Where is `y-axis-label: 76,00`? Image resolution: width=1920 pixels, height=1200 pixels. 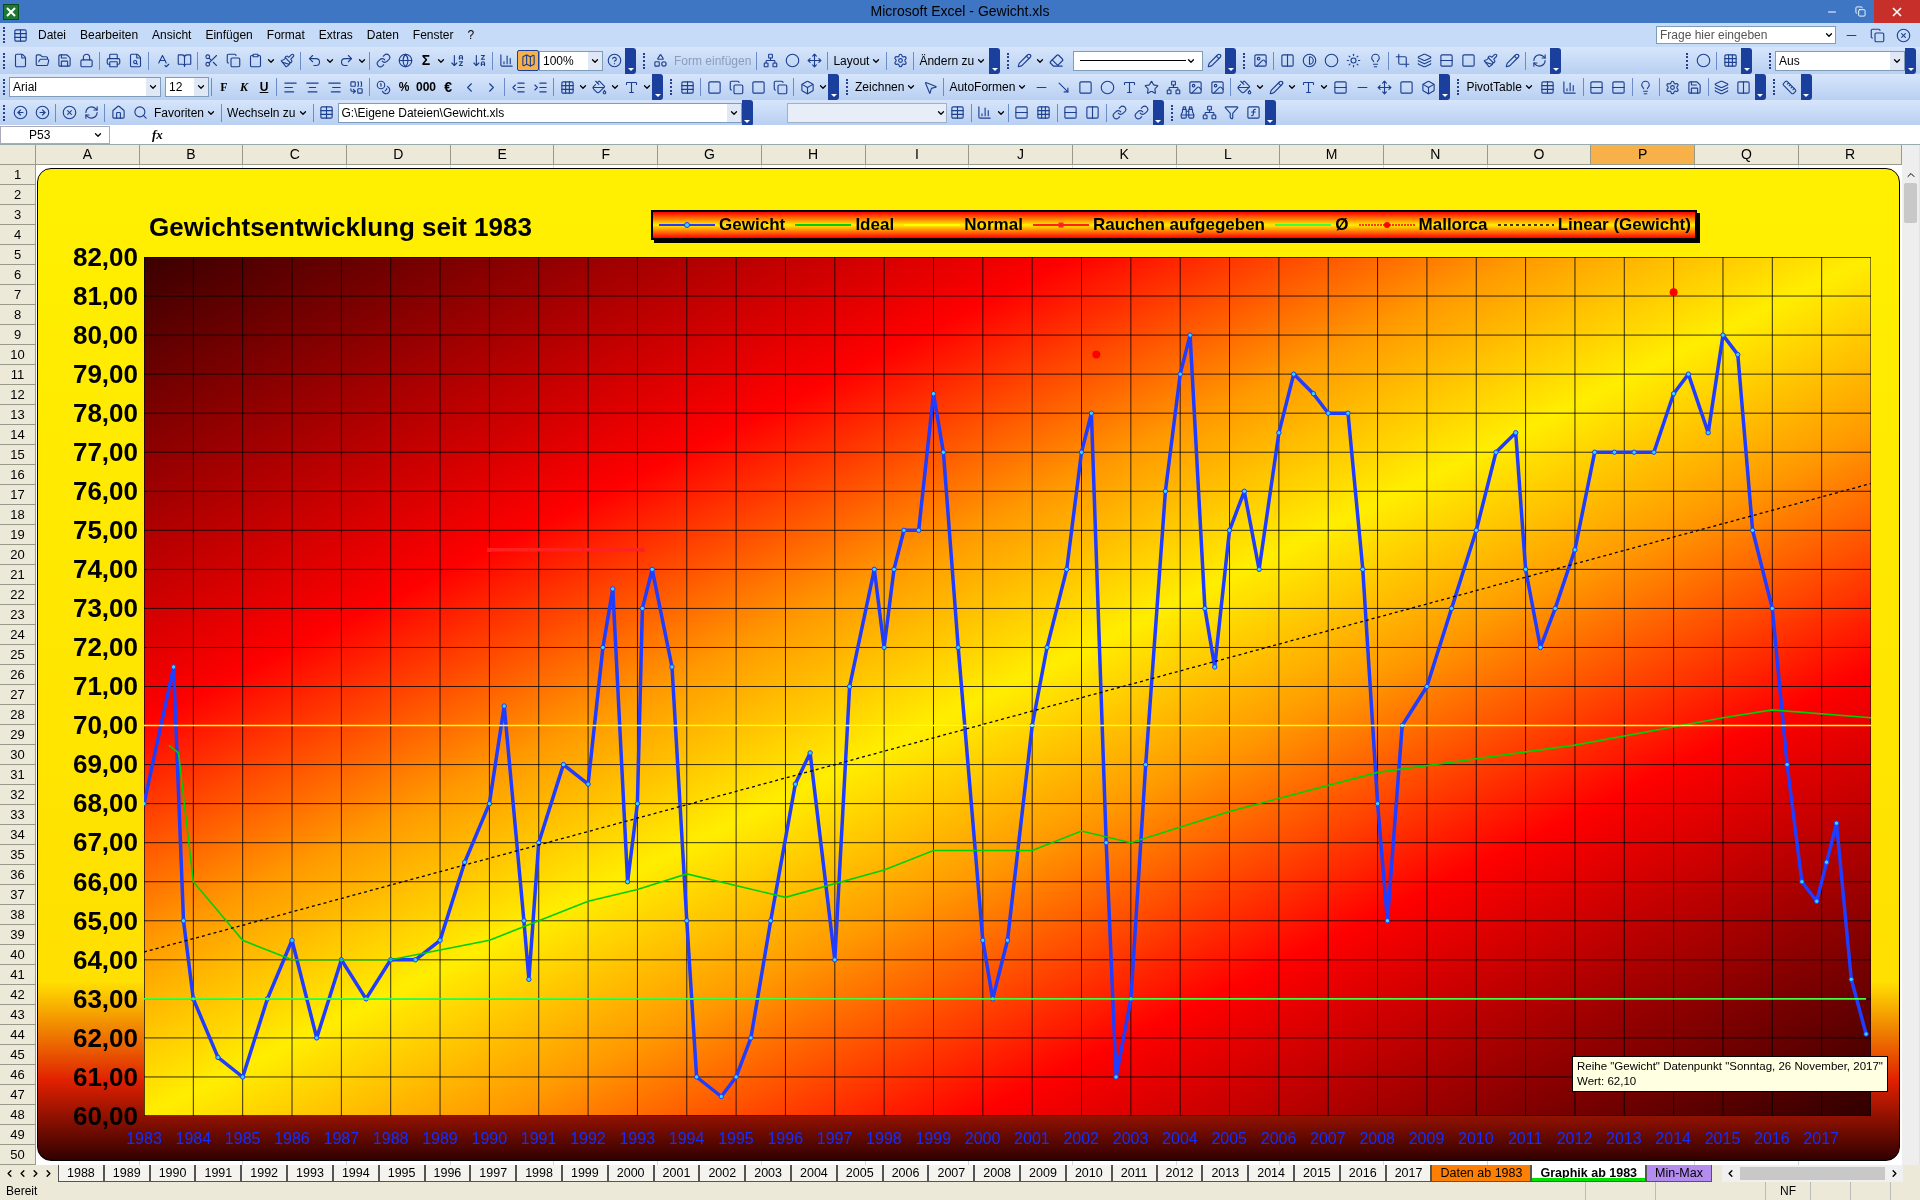 y-axis-label: 76,00 is located at coordinates (105, 491).